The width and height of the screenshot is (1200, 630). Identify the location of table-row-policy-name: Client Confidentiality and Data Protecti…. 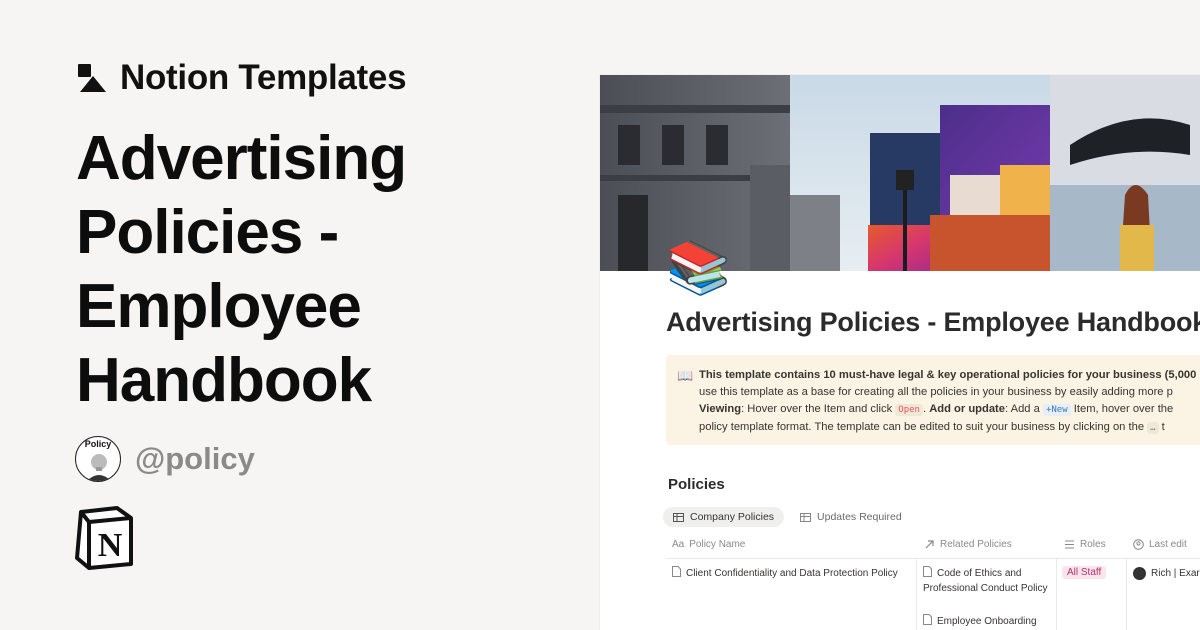
(790, 573).